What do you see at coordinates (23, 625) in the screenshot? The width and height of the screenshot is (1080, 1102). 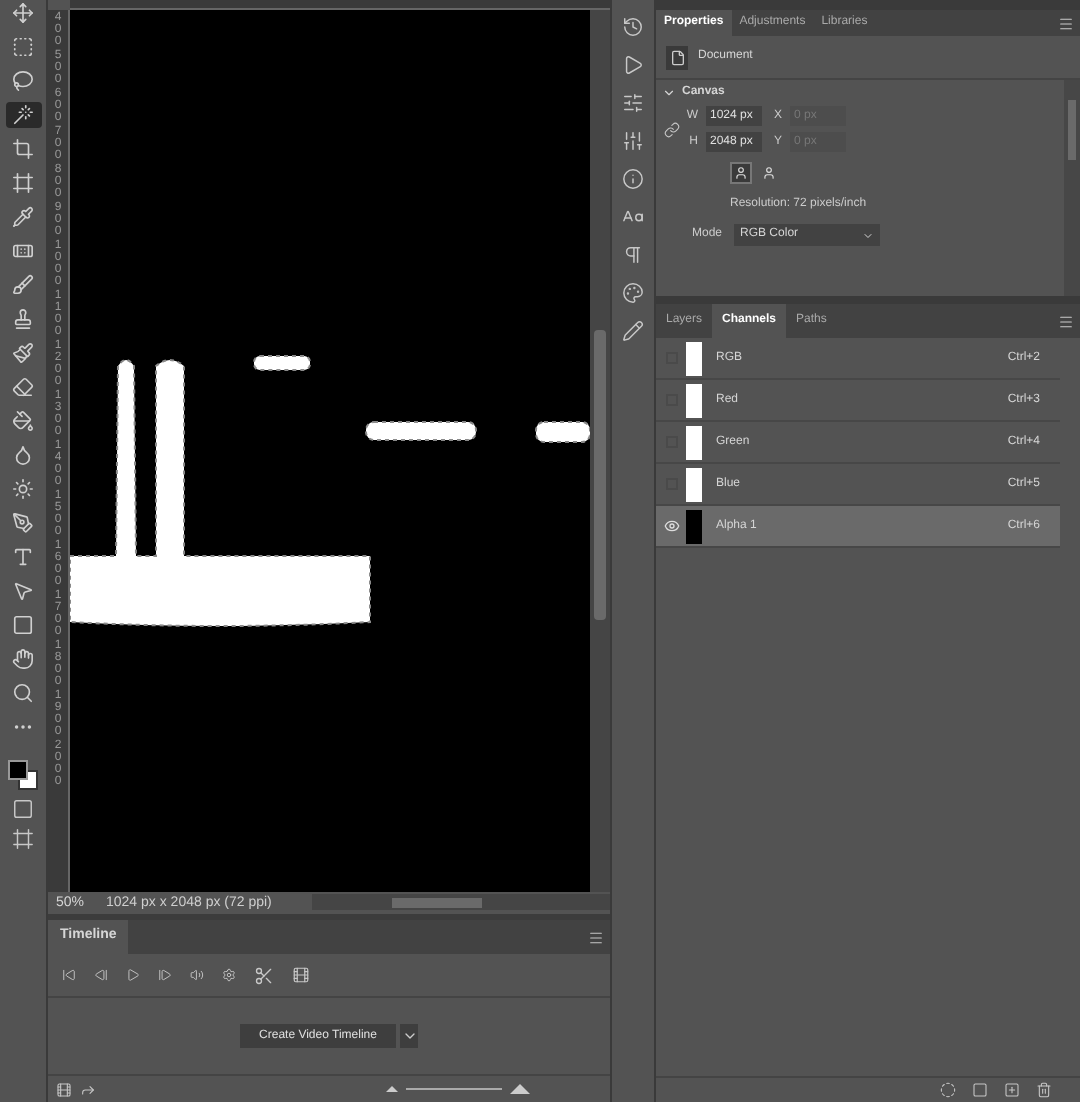 I see `rectangle-icon` at bounding box center [23, 625].